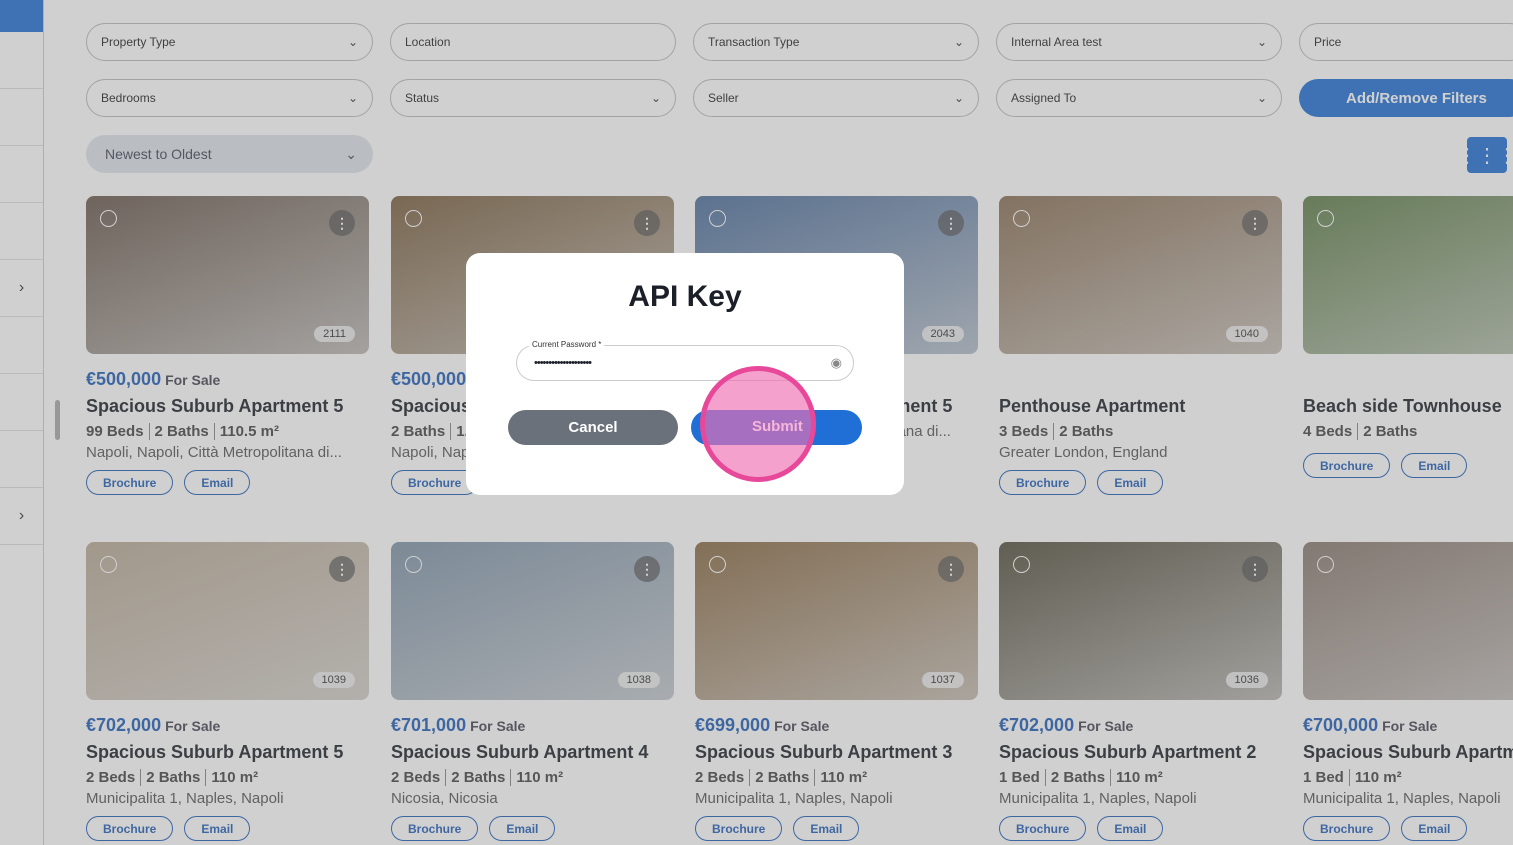  What do you see at coordinates (777, 426) in the screenshot?
I see `submit-label: Submit` at bounding box center [777, 426].